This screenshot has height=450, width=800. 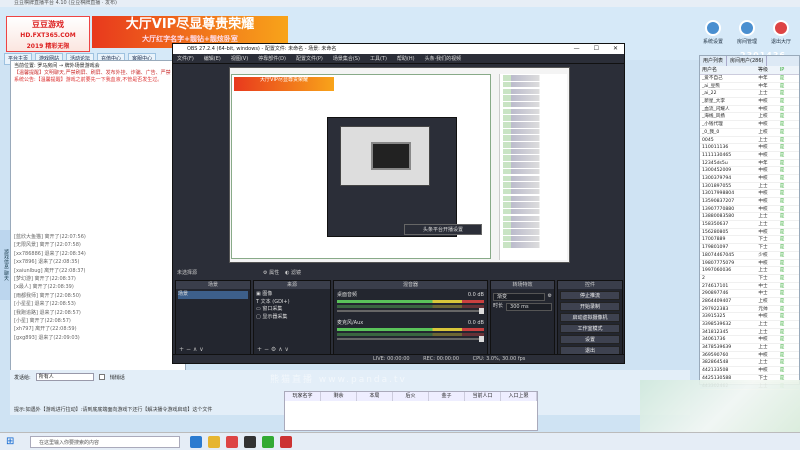 I want to click on menu-help: 帮助(H), so click(x=406, y=58).